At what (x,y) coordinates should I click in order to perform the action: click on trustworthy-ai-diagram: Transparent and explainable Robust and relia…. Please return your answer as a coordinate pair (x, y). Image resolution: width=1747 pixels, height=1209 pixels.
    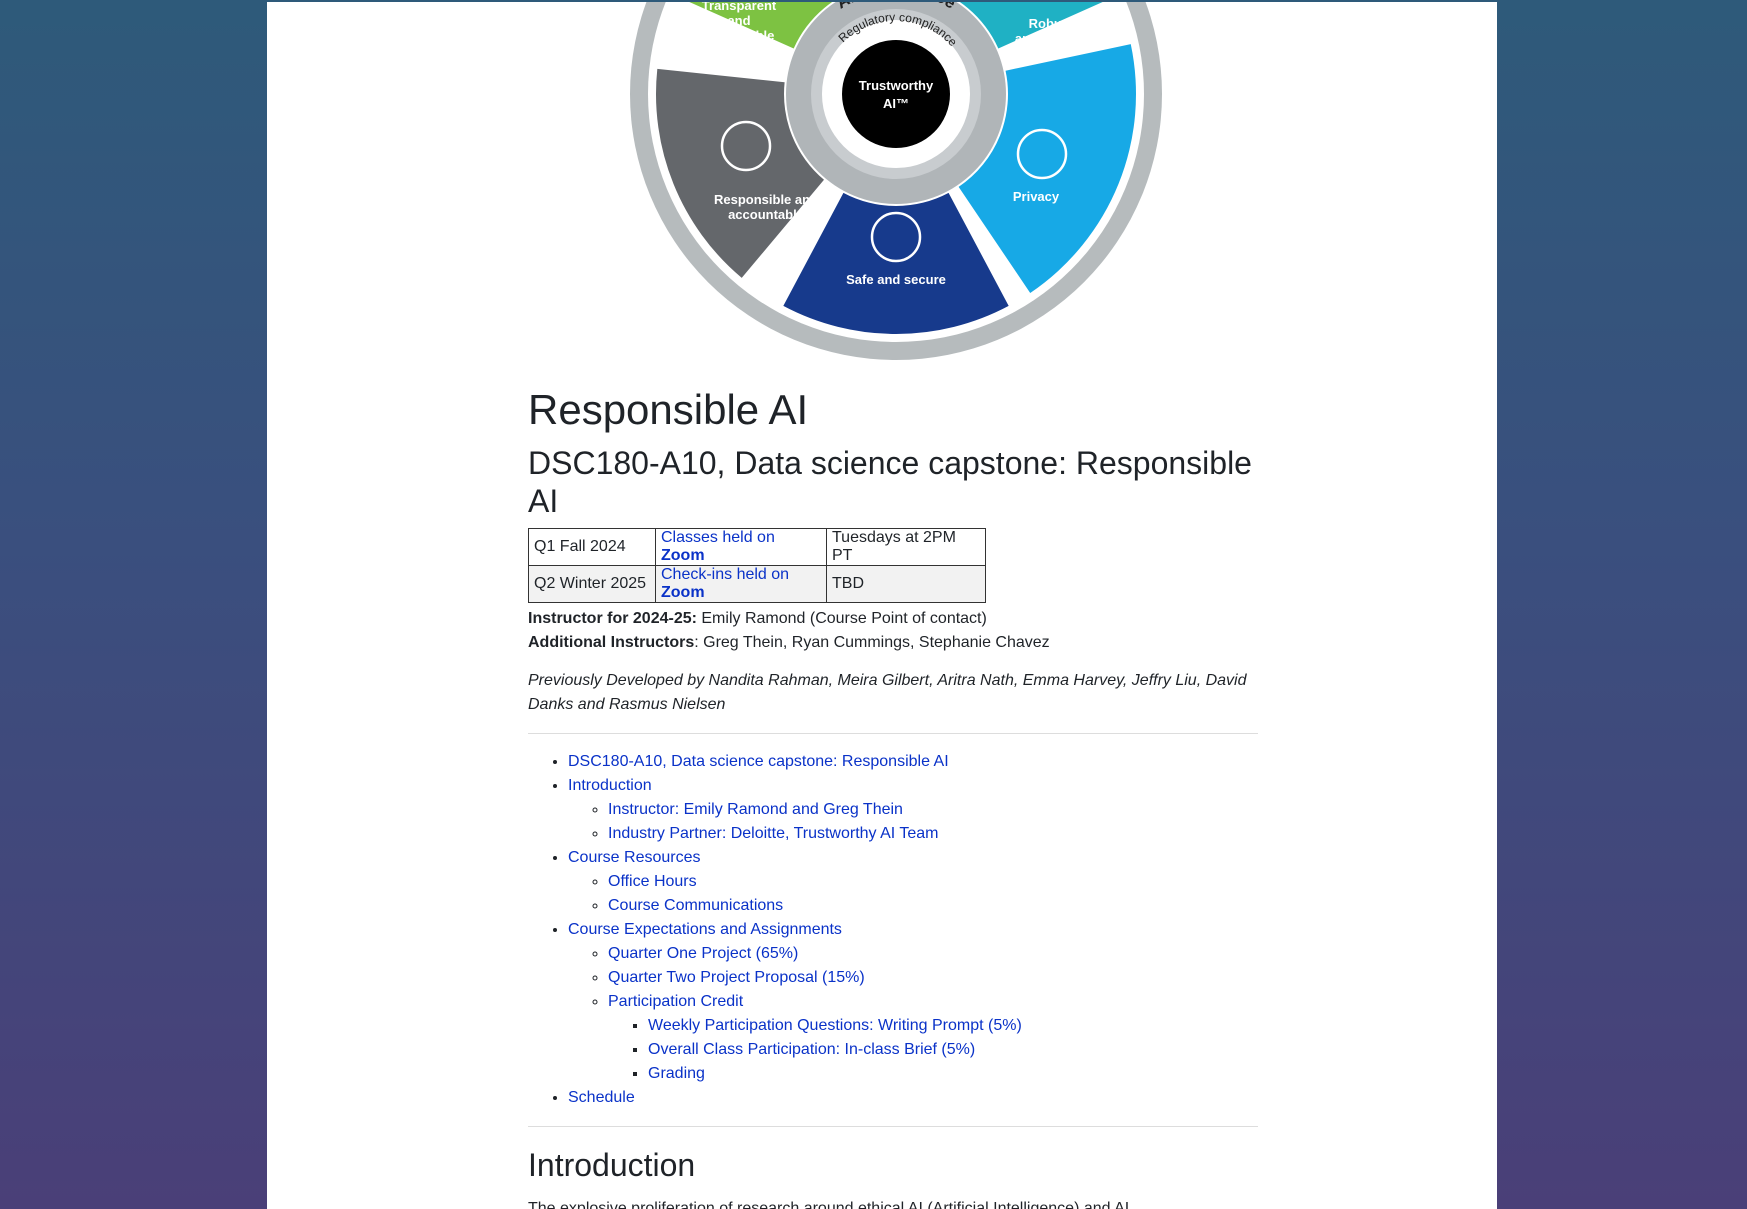
    Looking at the image, I should click on (896, 194).